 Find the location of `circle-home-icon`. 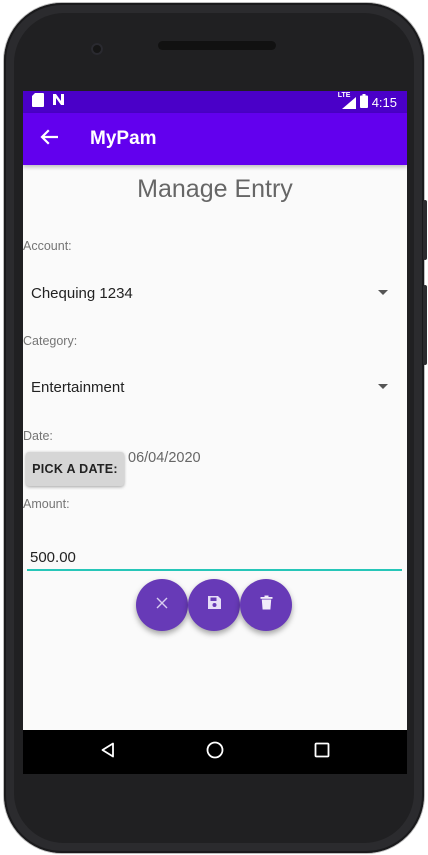

circle-home-icon is located at coordinates (215, 752).